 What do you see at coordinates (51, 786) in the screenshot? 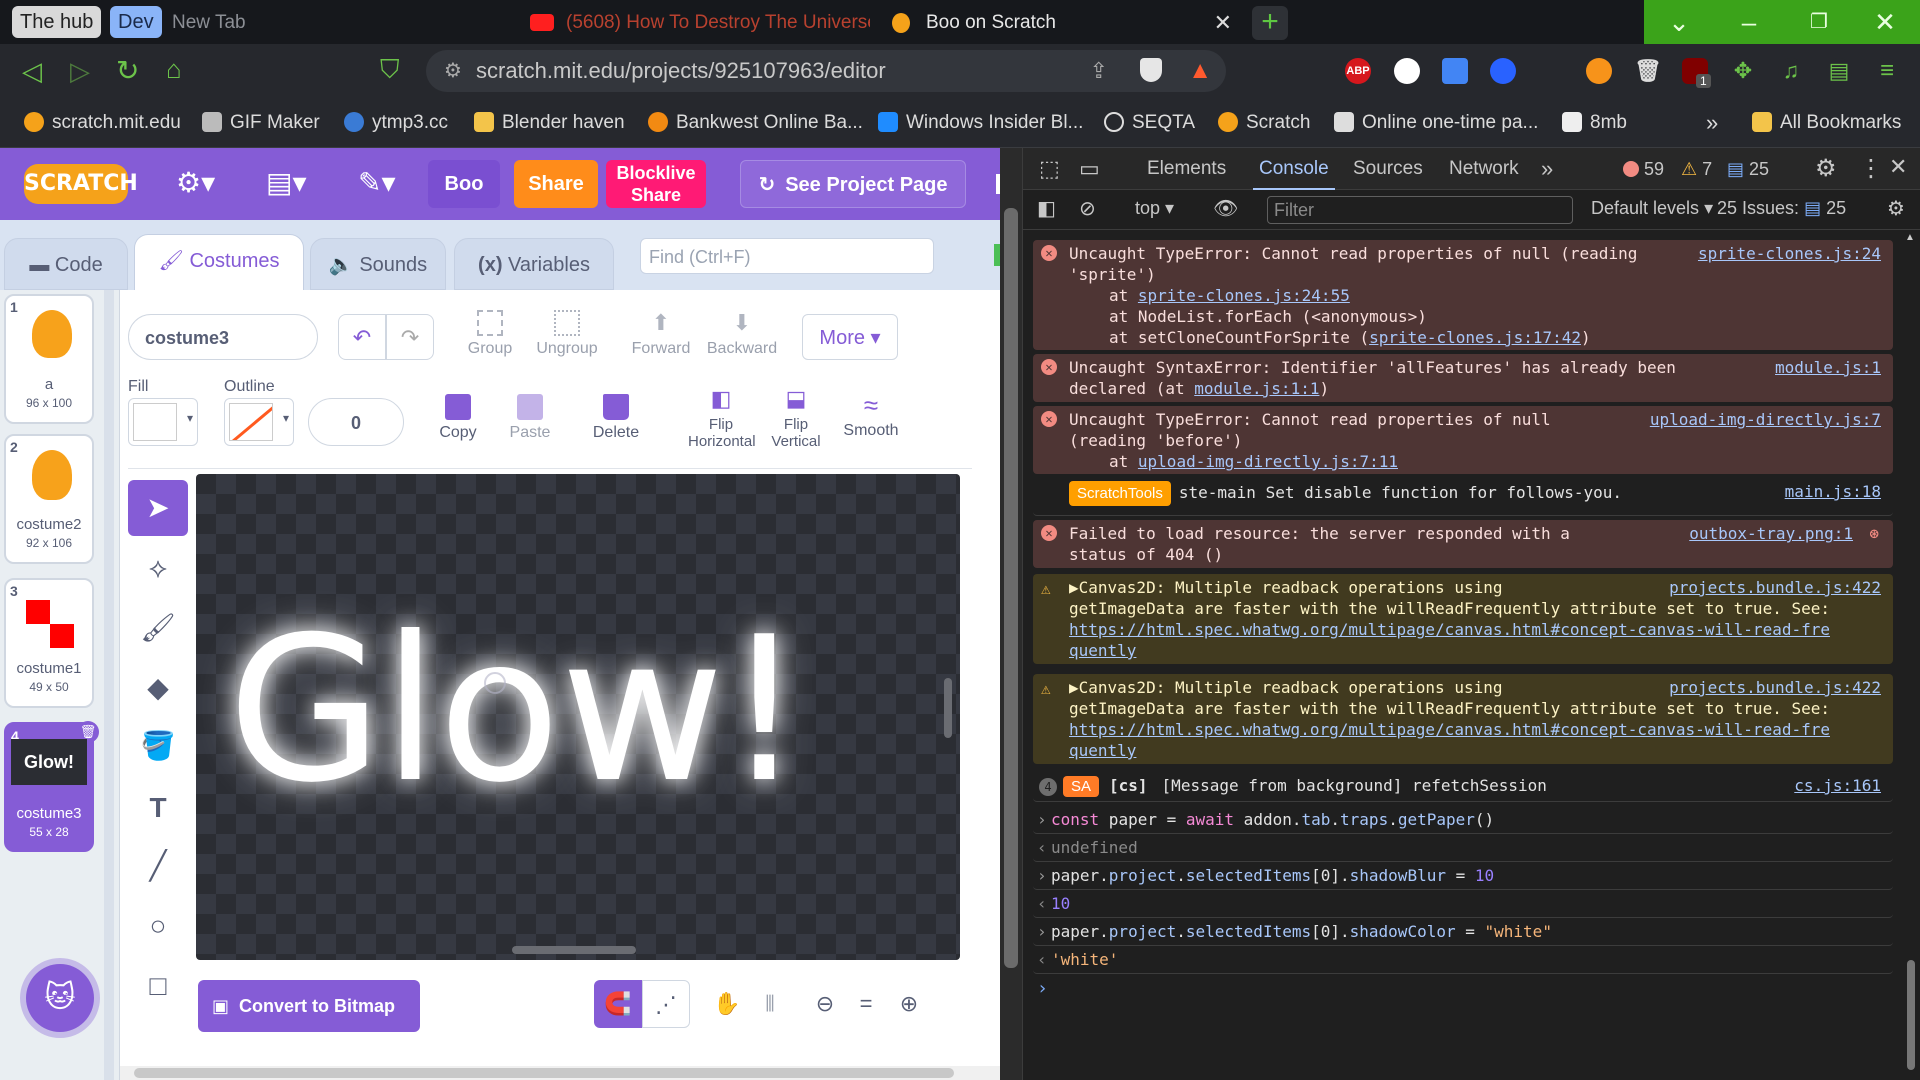
I see `costume-item-selected: 4 🗑 Glow! costume3 55 x 28` at bounding box center [51, 786].